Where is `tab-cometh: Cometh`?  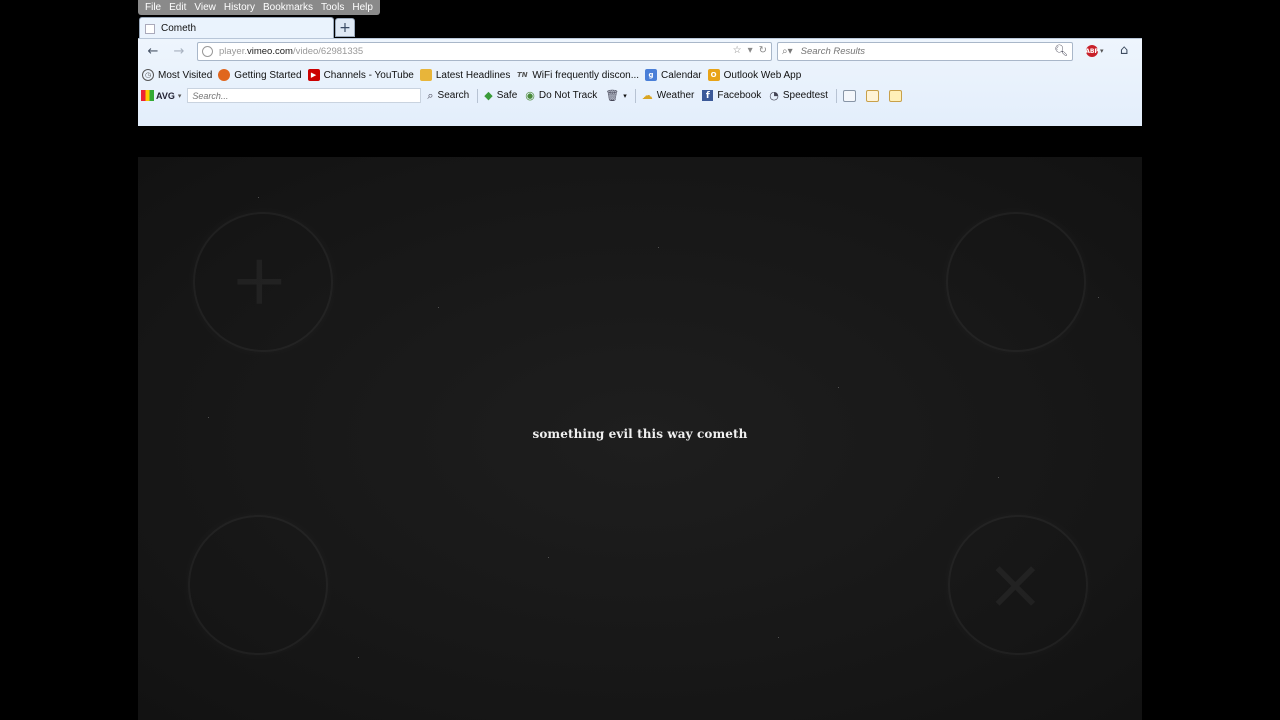
tab-cometh: Cometh is located at coordinates (236, 28).